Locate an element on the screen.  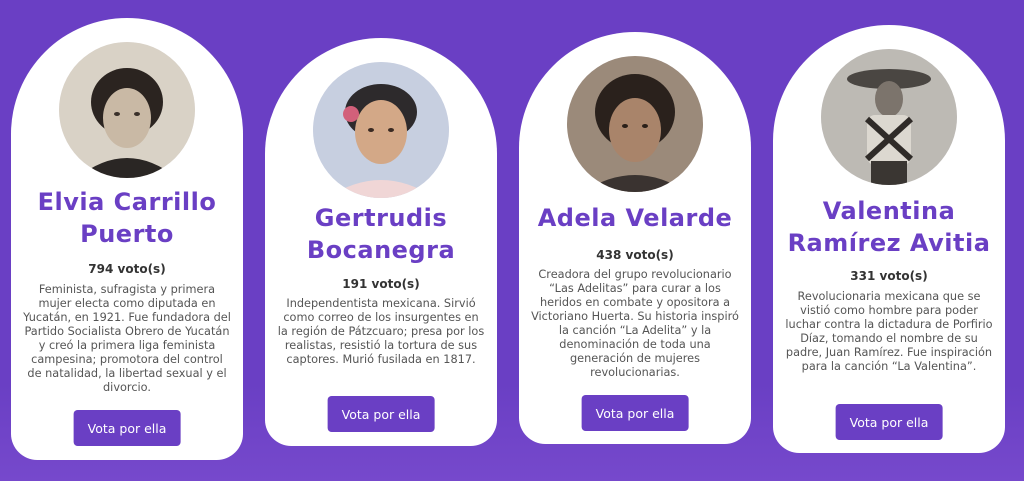
name-line-2: Ramírez Avitia is located at coordinates (889, 243).